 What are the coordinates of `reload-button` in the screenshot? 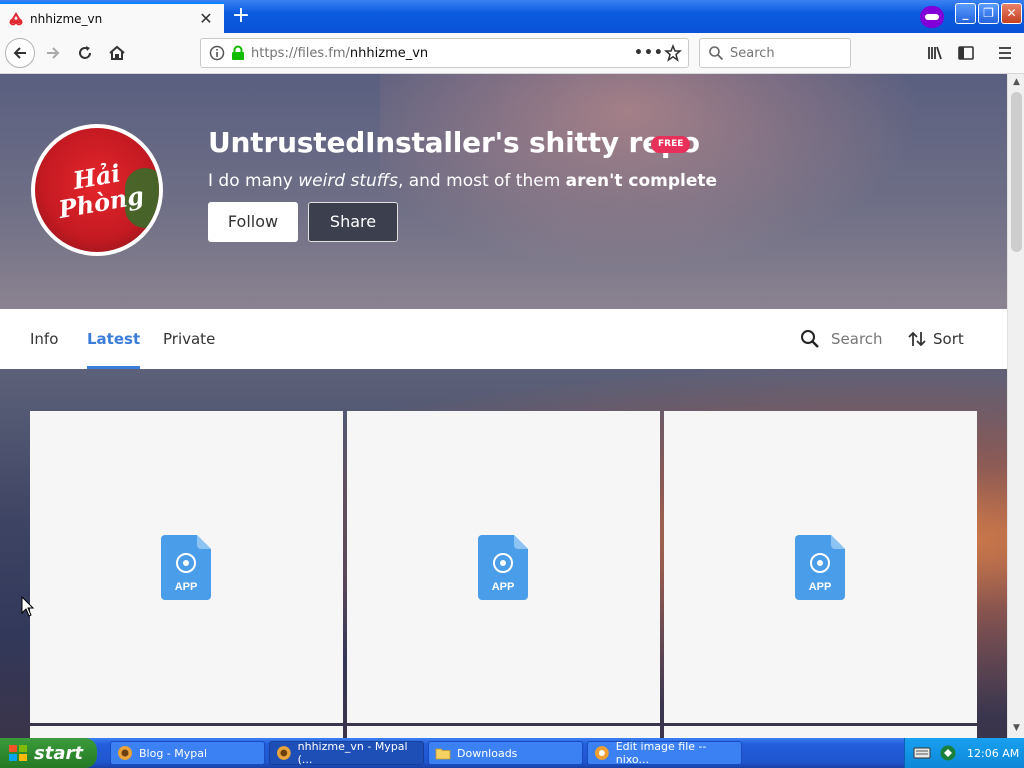 It's located at (85, 53).